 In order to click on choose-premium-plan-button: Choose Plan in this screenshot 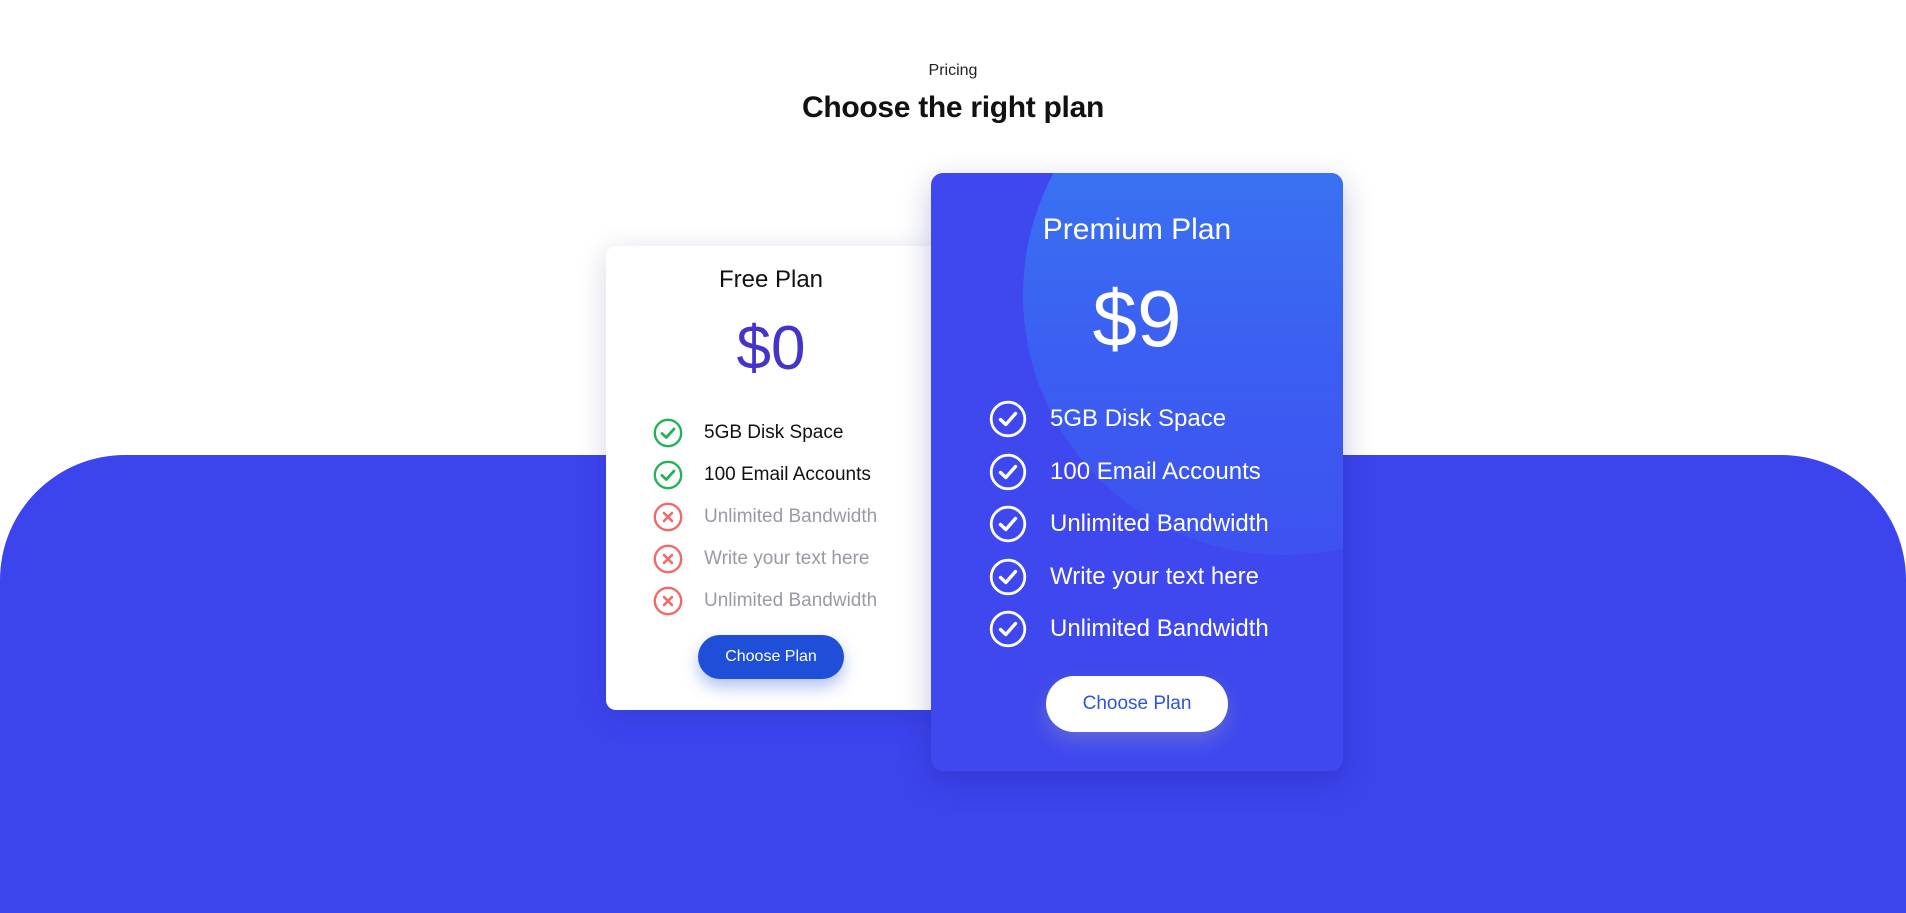, I will do `click(1137, 704)`.